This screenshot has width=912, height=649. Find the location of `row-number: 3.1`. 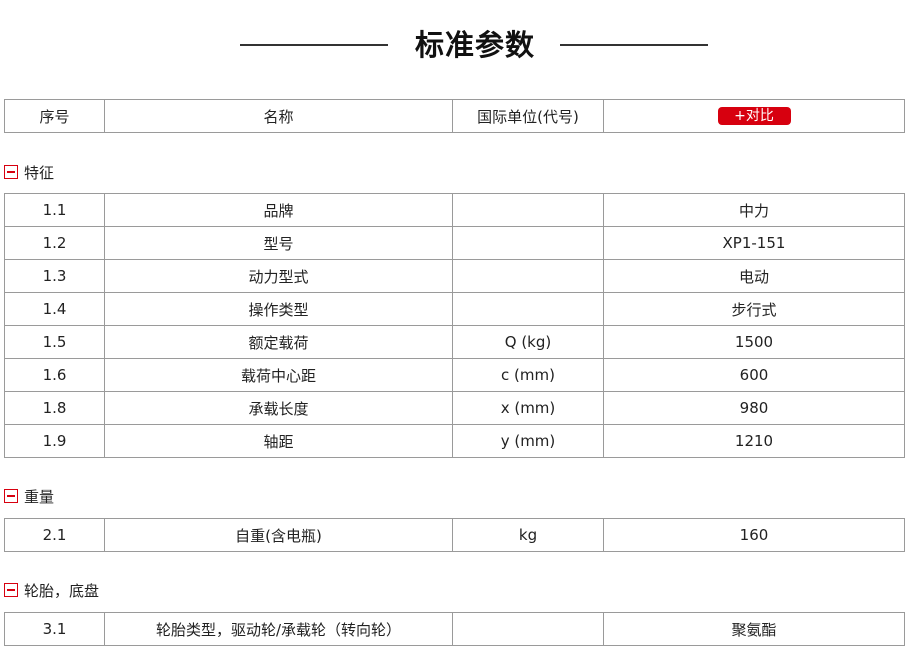

row-number: 3.1 is located at coordinates (54, 629).